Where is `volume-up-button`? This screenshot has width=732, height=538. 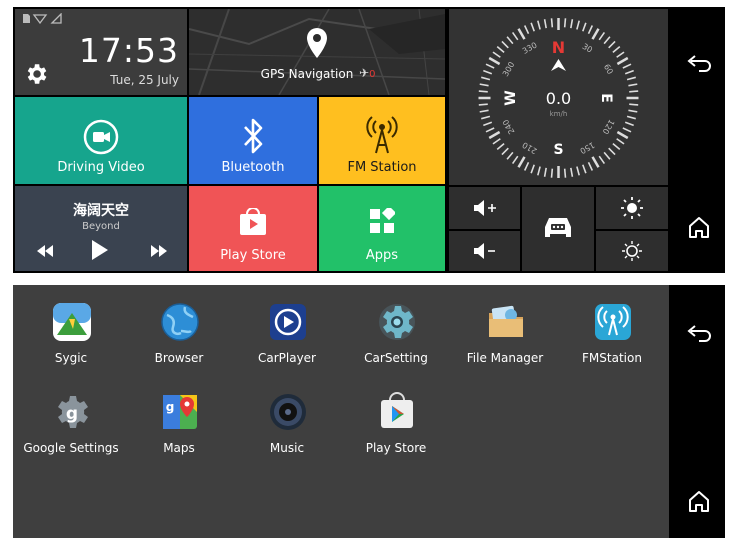 volume-up-button is located at coordinates (484, 208).